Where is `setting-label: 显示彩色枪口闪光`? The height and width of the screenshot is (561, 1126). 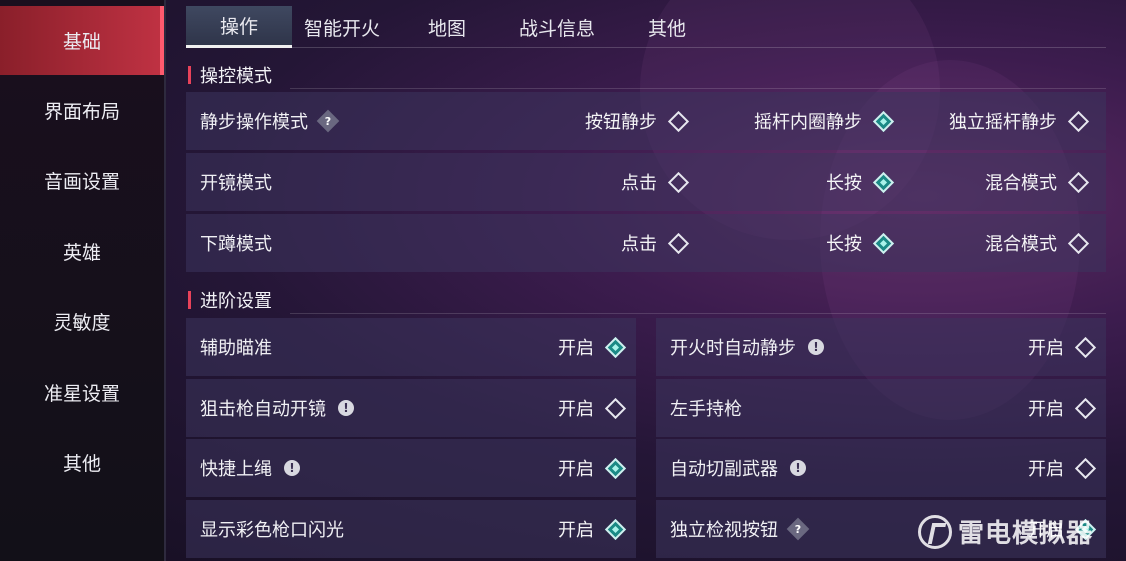 setting-label: 显示彩色枪口闪光 is located at coordinates (272, 529).